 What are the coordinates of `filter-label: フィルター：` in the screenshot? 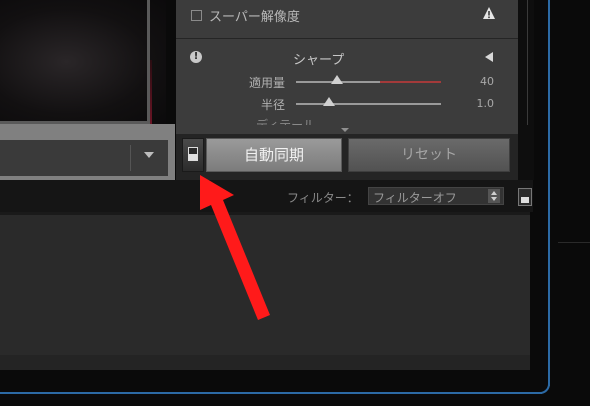 It's located at (323, 198).